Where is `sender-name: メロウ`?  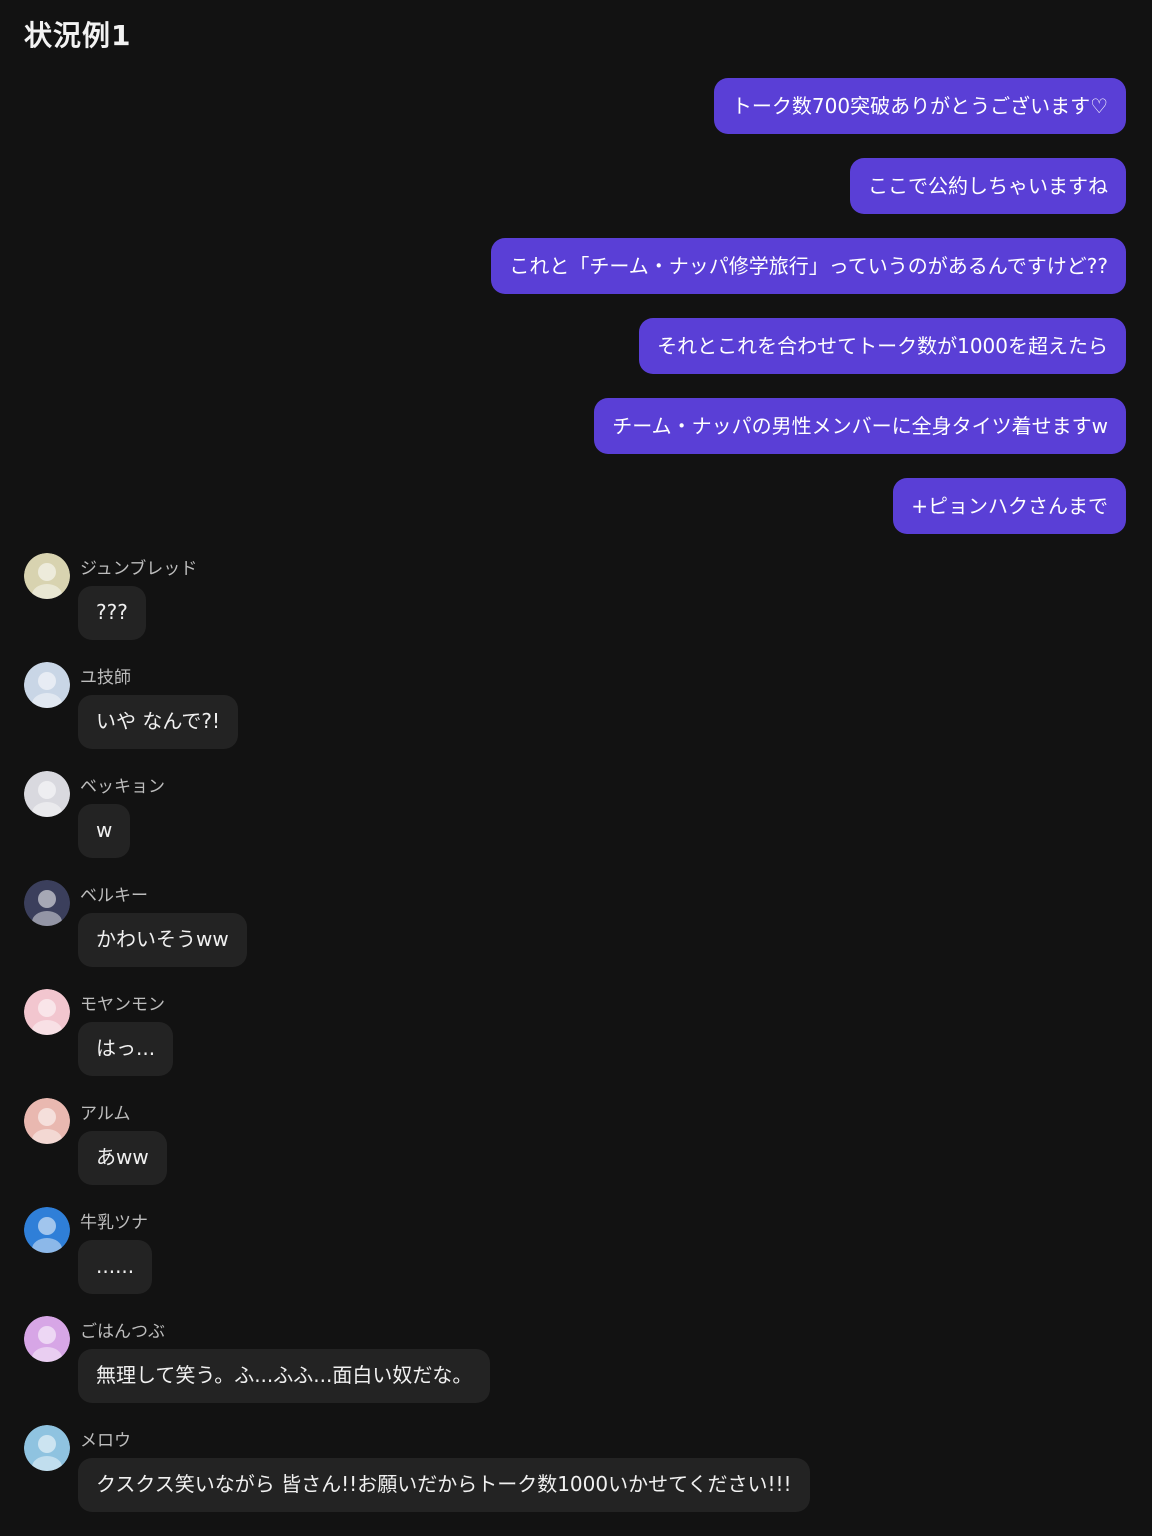 sender-name: メロウ is located at coordinates (105, 1438).